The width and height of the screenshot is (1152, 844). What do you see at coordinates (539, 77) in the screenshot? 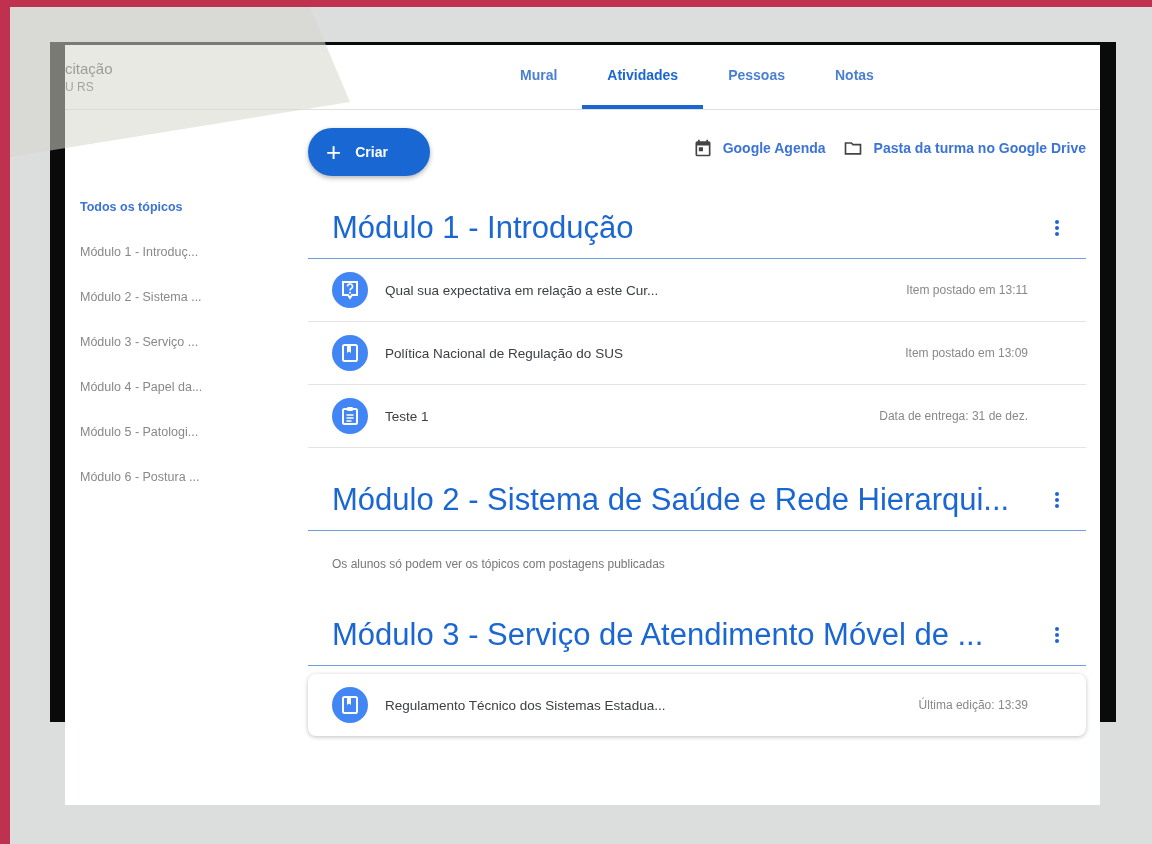
I see `tab: Mural` at bounding box center [539, 77].